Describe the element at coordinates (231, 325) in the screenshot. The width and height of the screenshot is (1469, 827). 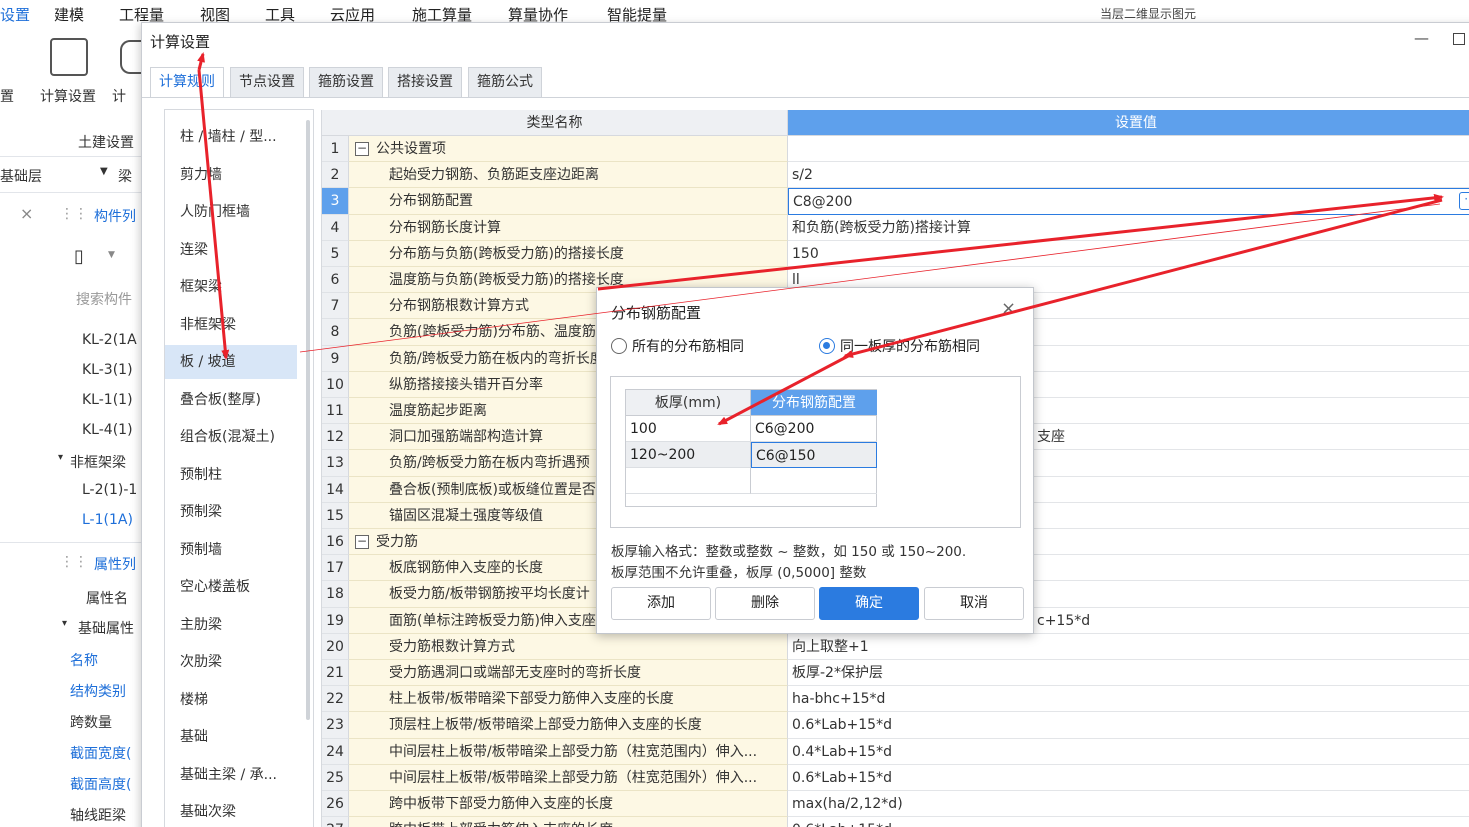
I see `category-item: 非框架梁` at that location.